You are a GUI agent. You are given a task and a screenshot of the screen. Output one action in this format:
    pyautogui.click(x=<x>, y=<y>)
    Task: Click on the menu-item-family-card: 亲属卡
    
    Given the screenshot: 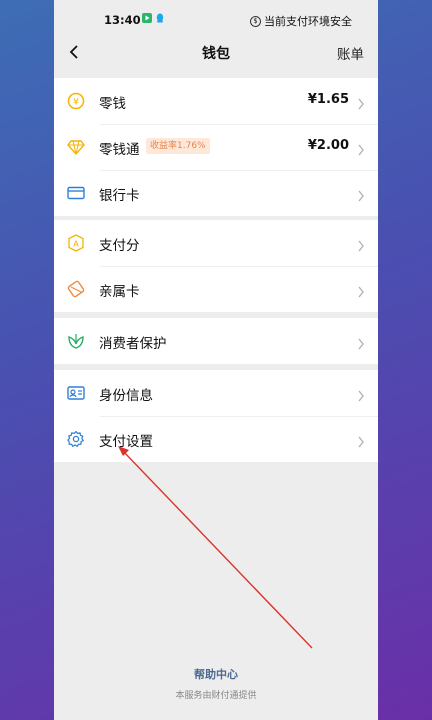 What is the action you would take?
    pyautogui.click(x=216, y=289)
    